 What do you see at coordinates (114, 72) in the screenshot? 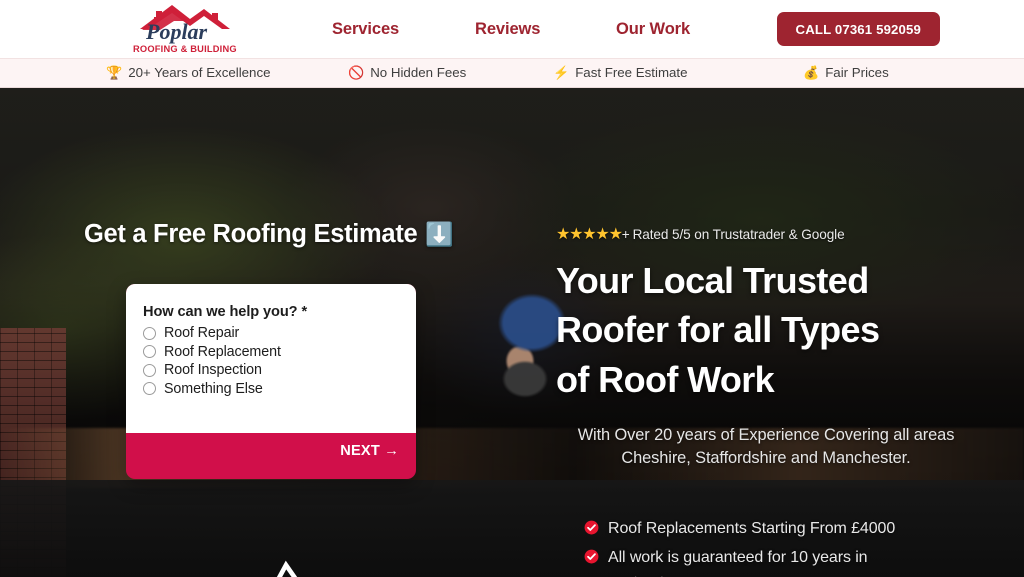
I see `trophy-icon: 🏆` at bounding box center [114, 72].